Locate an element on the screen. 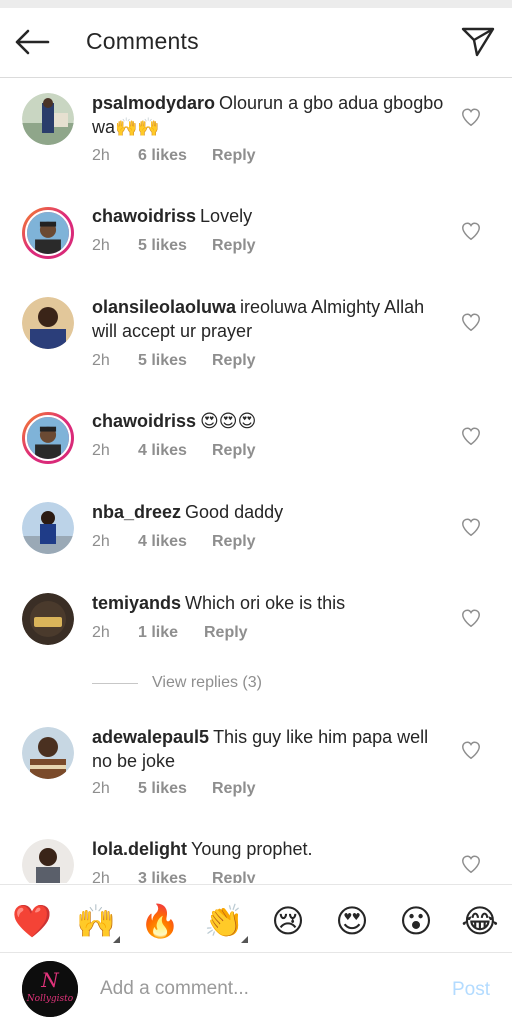 The height and width of the screenshot is (1024, 512). nollygisto-logo-icon: N Nollygisto is located at coordinates (50, 989).